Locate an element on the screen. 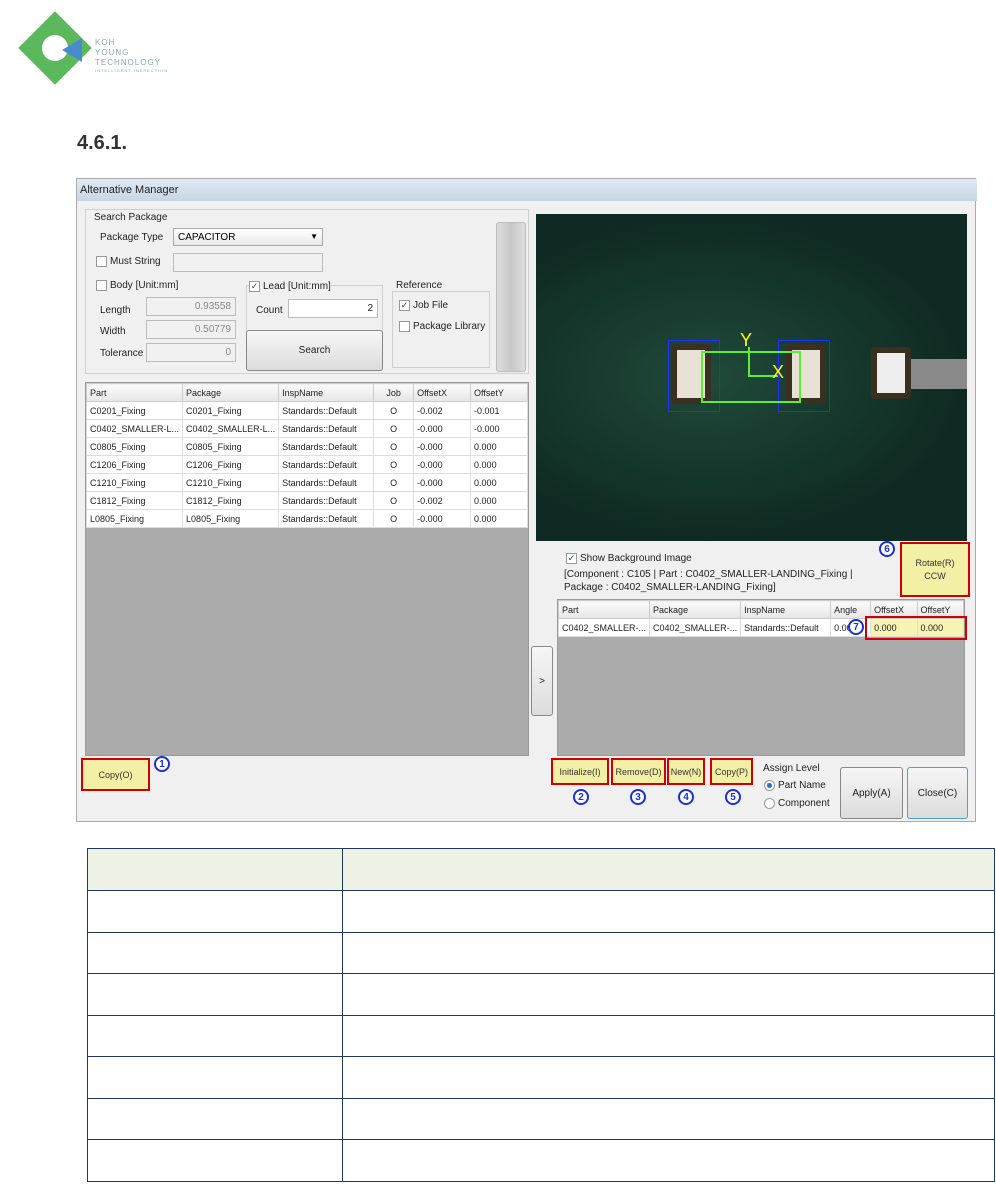 This screenshot has height=1185, width=996. package-type-label: Package Type is located at coordinates (132, 237).